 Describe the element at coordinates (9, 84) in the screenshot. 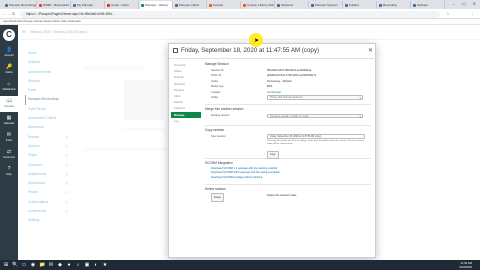

I see `dashboard-icon: ⌂` at that location.